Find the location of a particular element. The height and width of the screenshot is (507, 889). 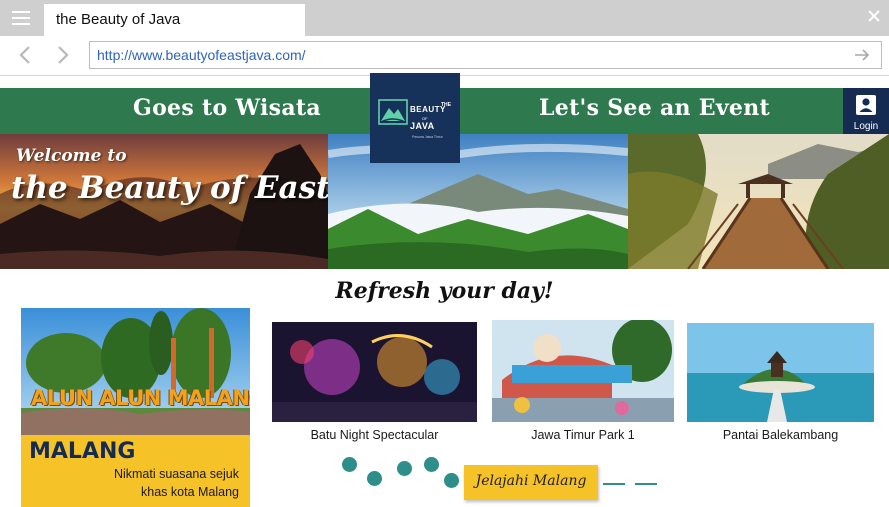

arrow-left-icon is located at coordinates (26, 55).